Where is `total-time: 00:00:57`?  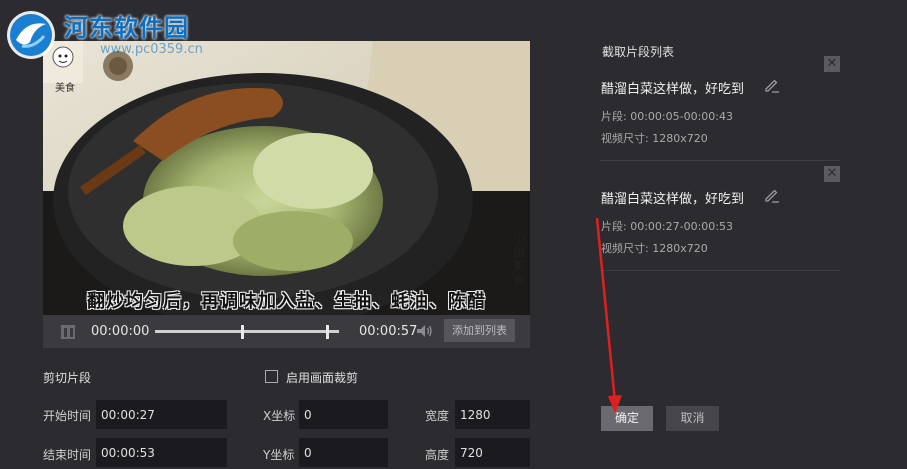 total-time: 00:00:57 is located at coordinates (388, 331).